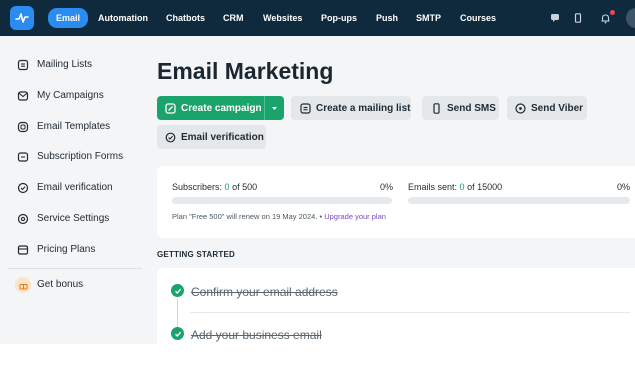  Describe the element at coordinates (227, 187) in the screenshot. I see `subscribers-count: 0` at that location.